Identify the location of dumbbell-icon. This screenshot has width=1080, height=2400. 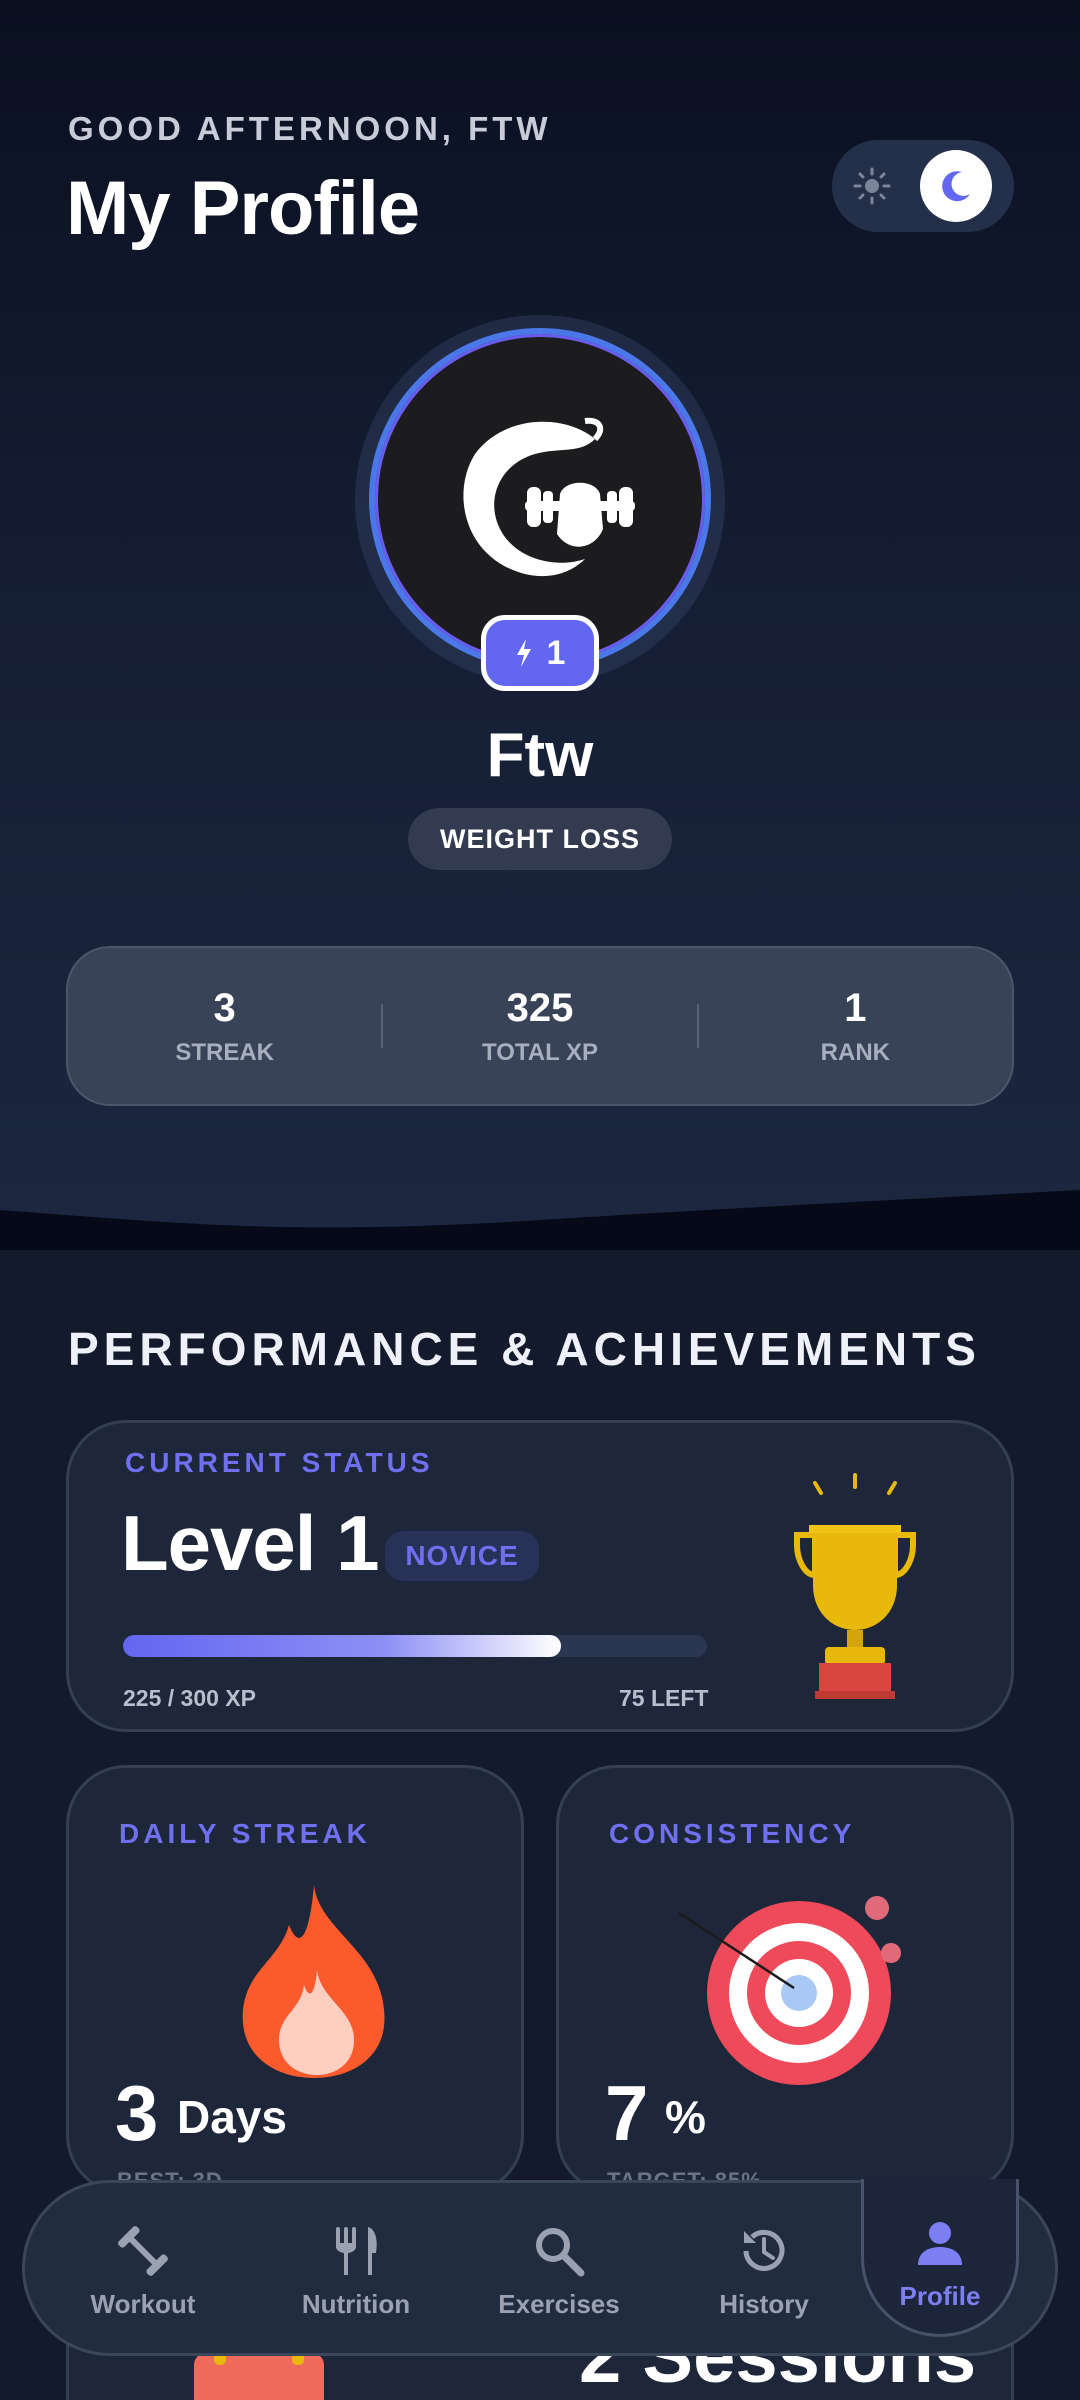
(143, 2250).